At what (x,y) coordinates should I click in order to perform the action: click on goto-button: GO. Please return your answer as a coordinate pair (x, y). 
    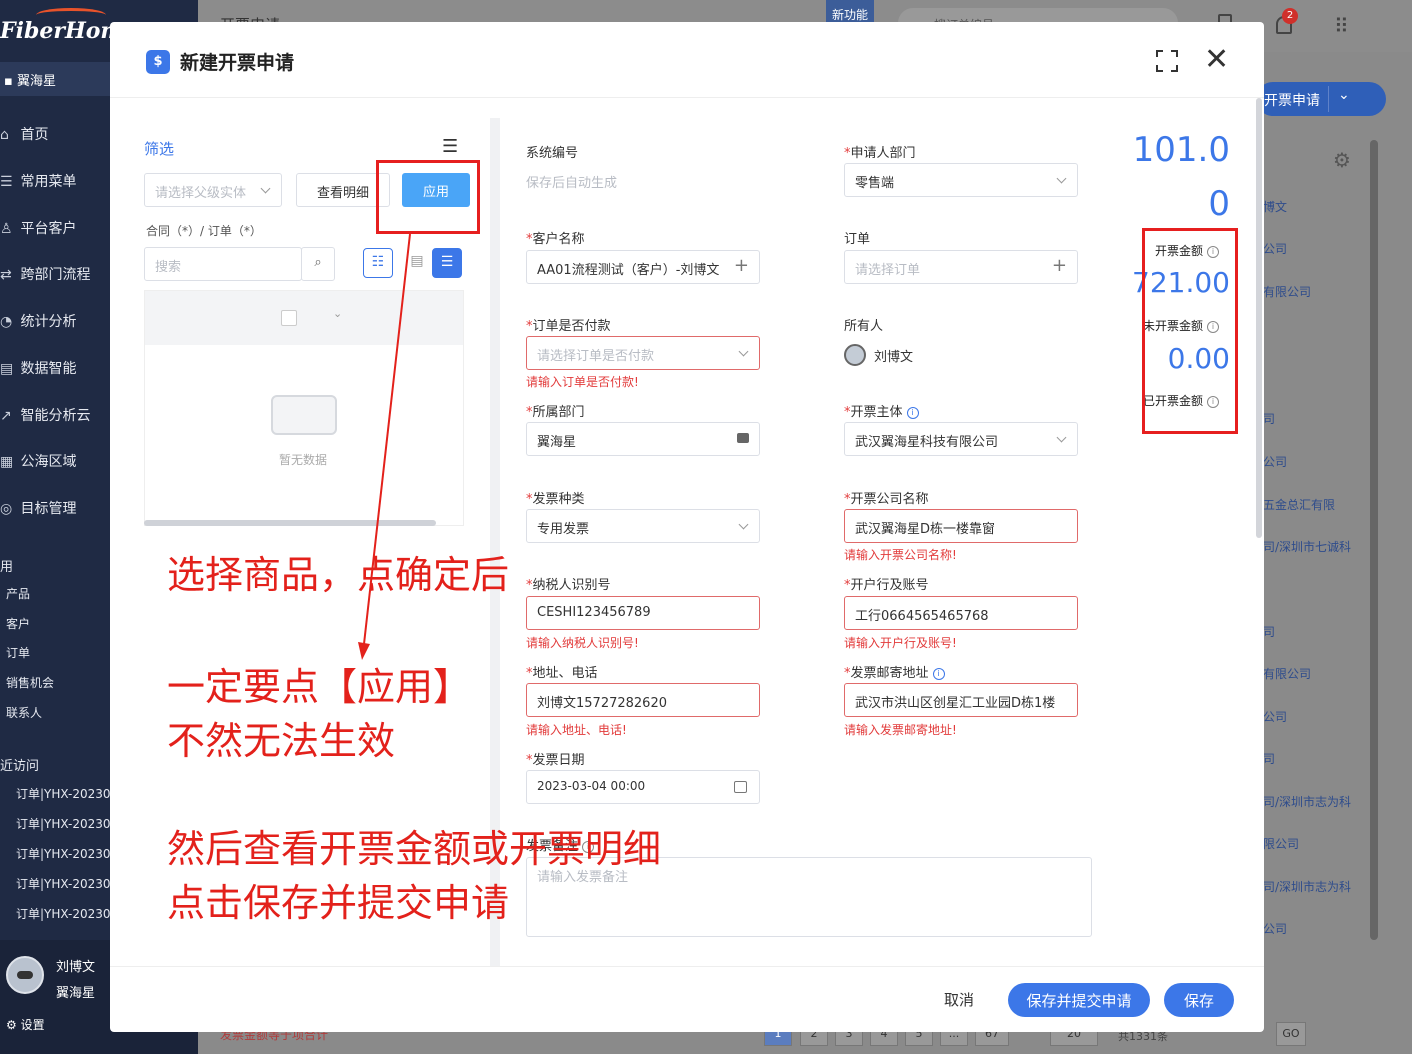
    Looking at the image, I should click on (1291, 1034).